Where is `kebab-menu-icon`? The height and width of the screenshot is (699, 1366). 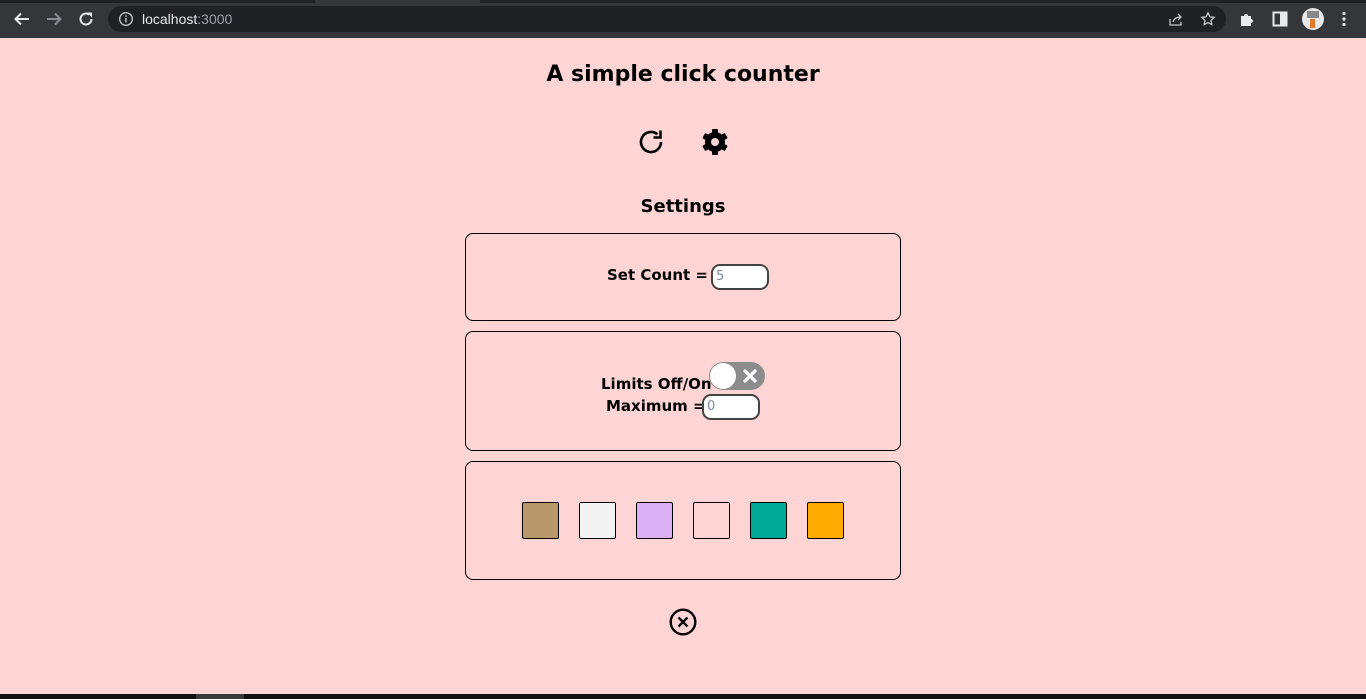
kebab-menu-icon is located at coordinates (1344, 19).